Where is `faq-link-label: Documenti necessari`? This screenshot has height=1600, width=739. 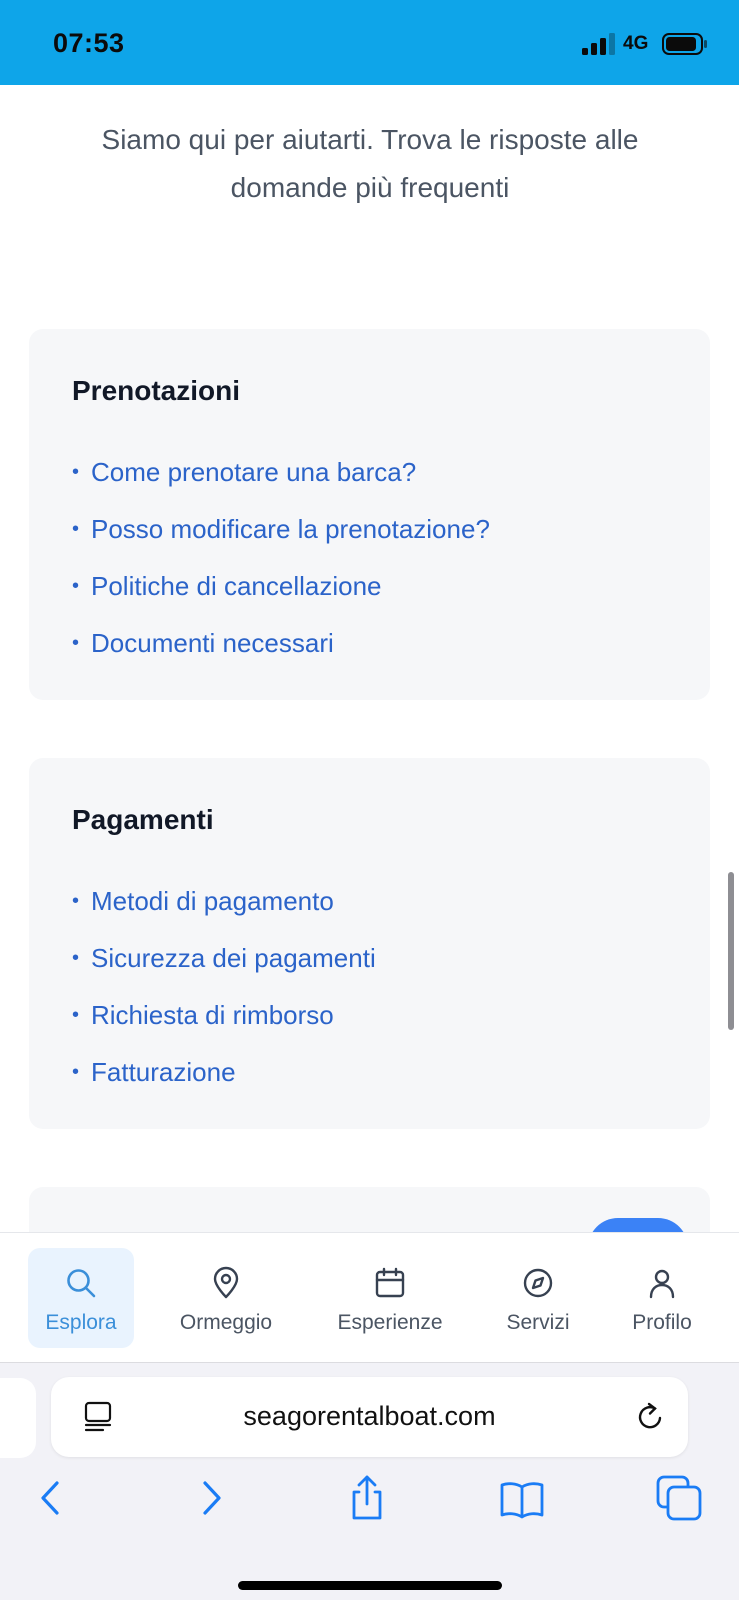 faq-link-label: Documenti necessari is located at coordinates (212, 643).